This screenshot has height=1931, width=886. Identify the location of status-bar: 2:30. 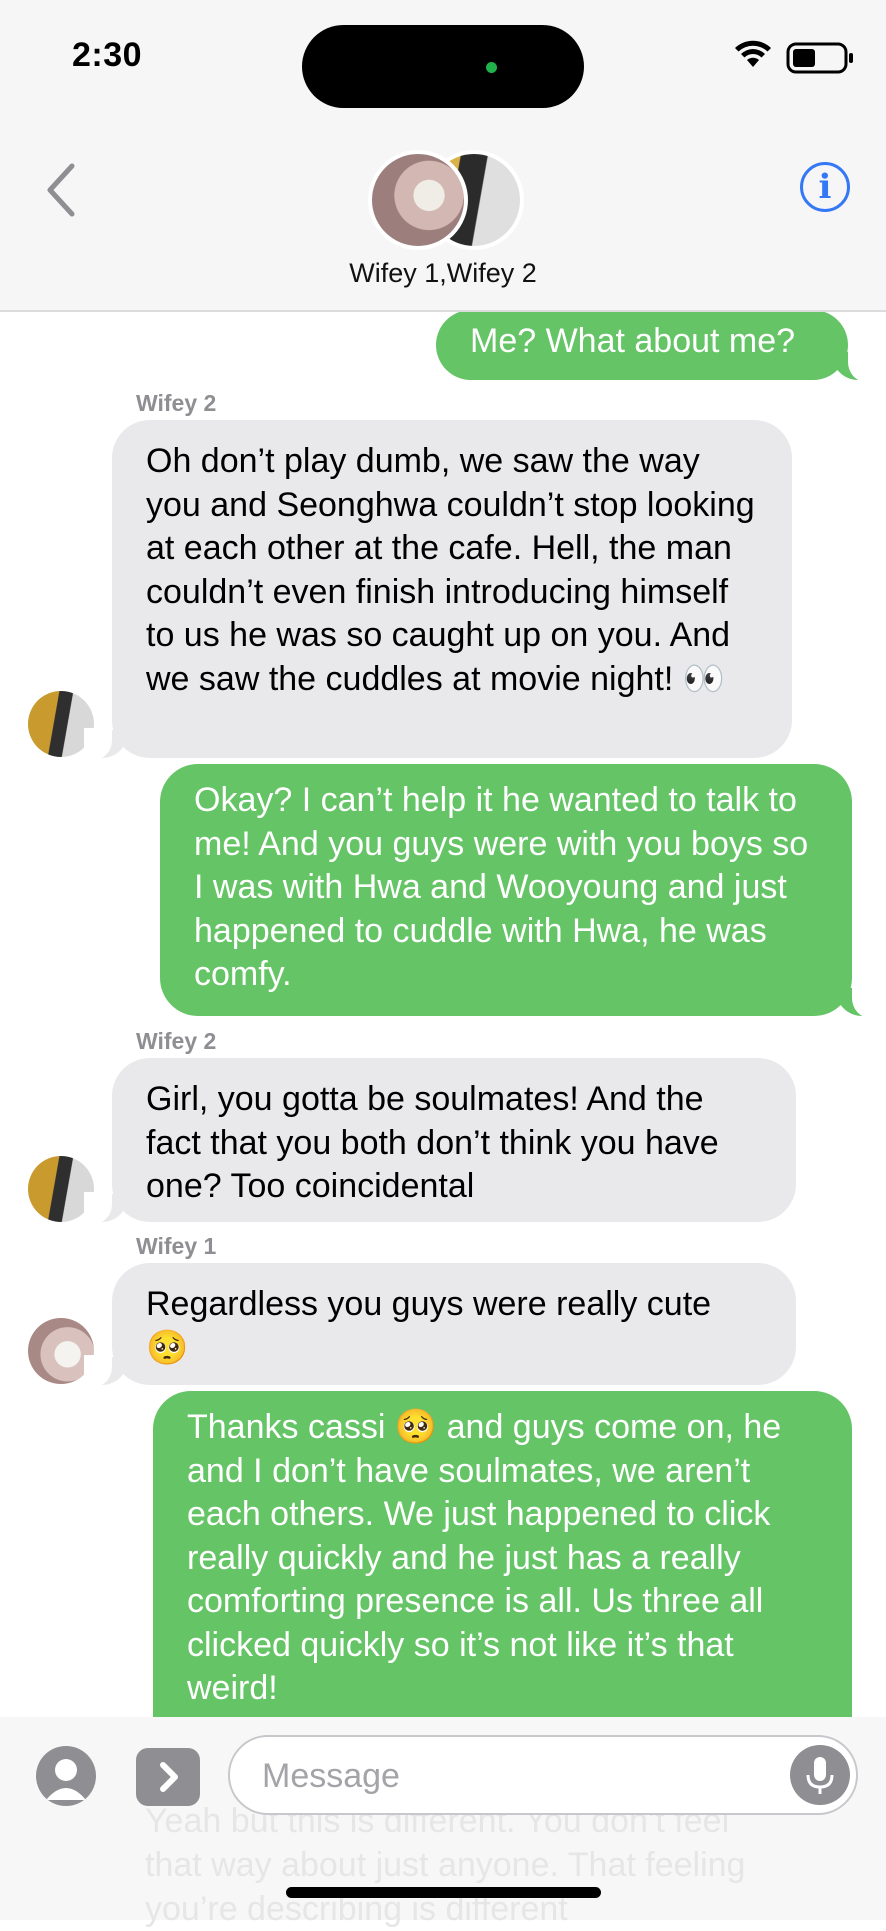
(443, 55).